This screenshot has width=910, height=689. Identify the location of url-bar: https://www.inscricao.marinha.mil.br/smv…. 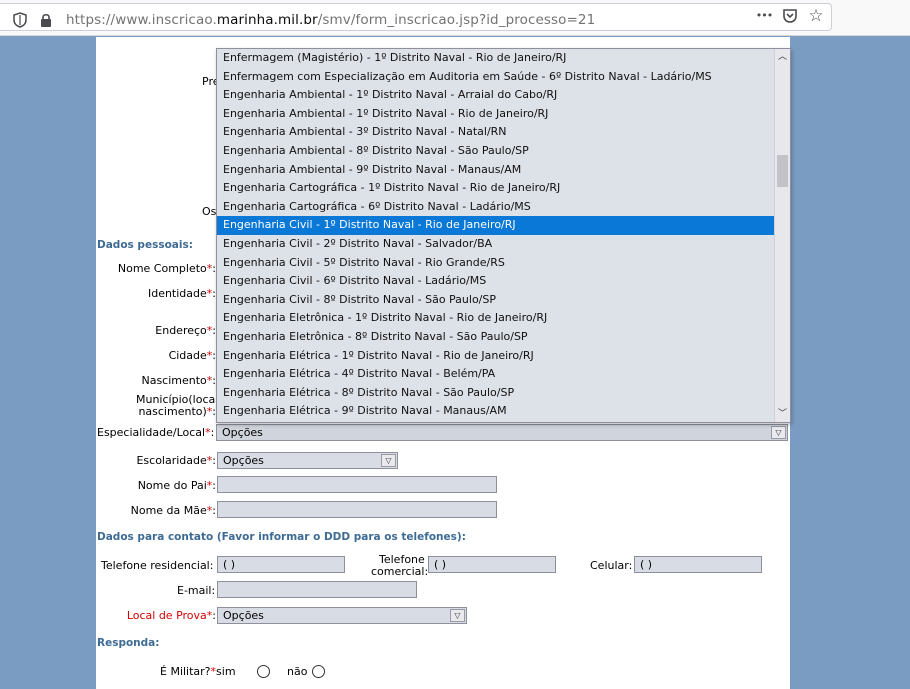
(416, 17).